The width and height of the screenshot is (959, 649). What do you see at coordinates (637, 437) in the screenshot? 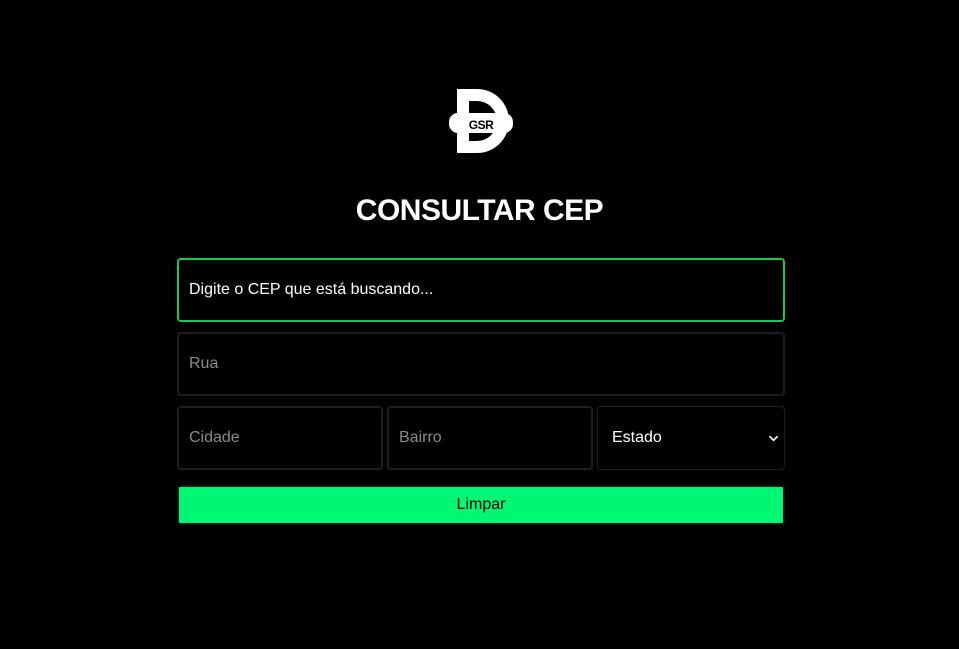
I see `estado-selected-value: Estado` at bounding box center [637, 437].